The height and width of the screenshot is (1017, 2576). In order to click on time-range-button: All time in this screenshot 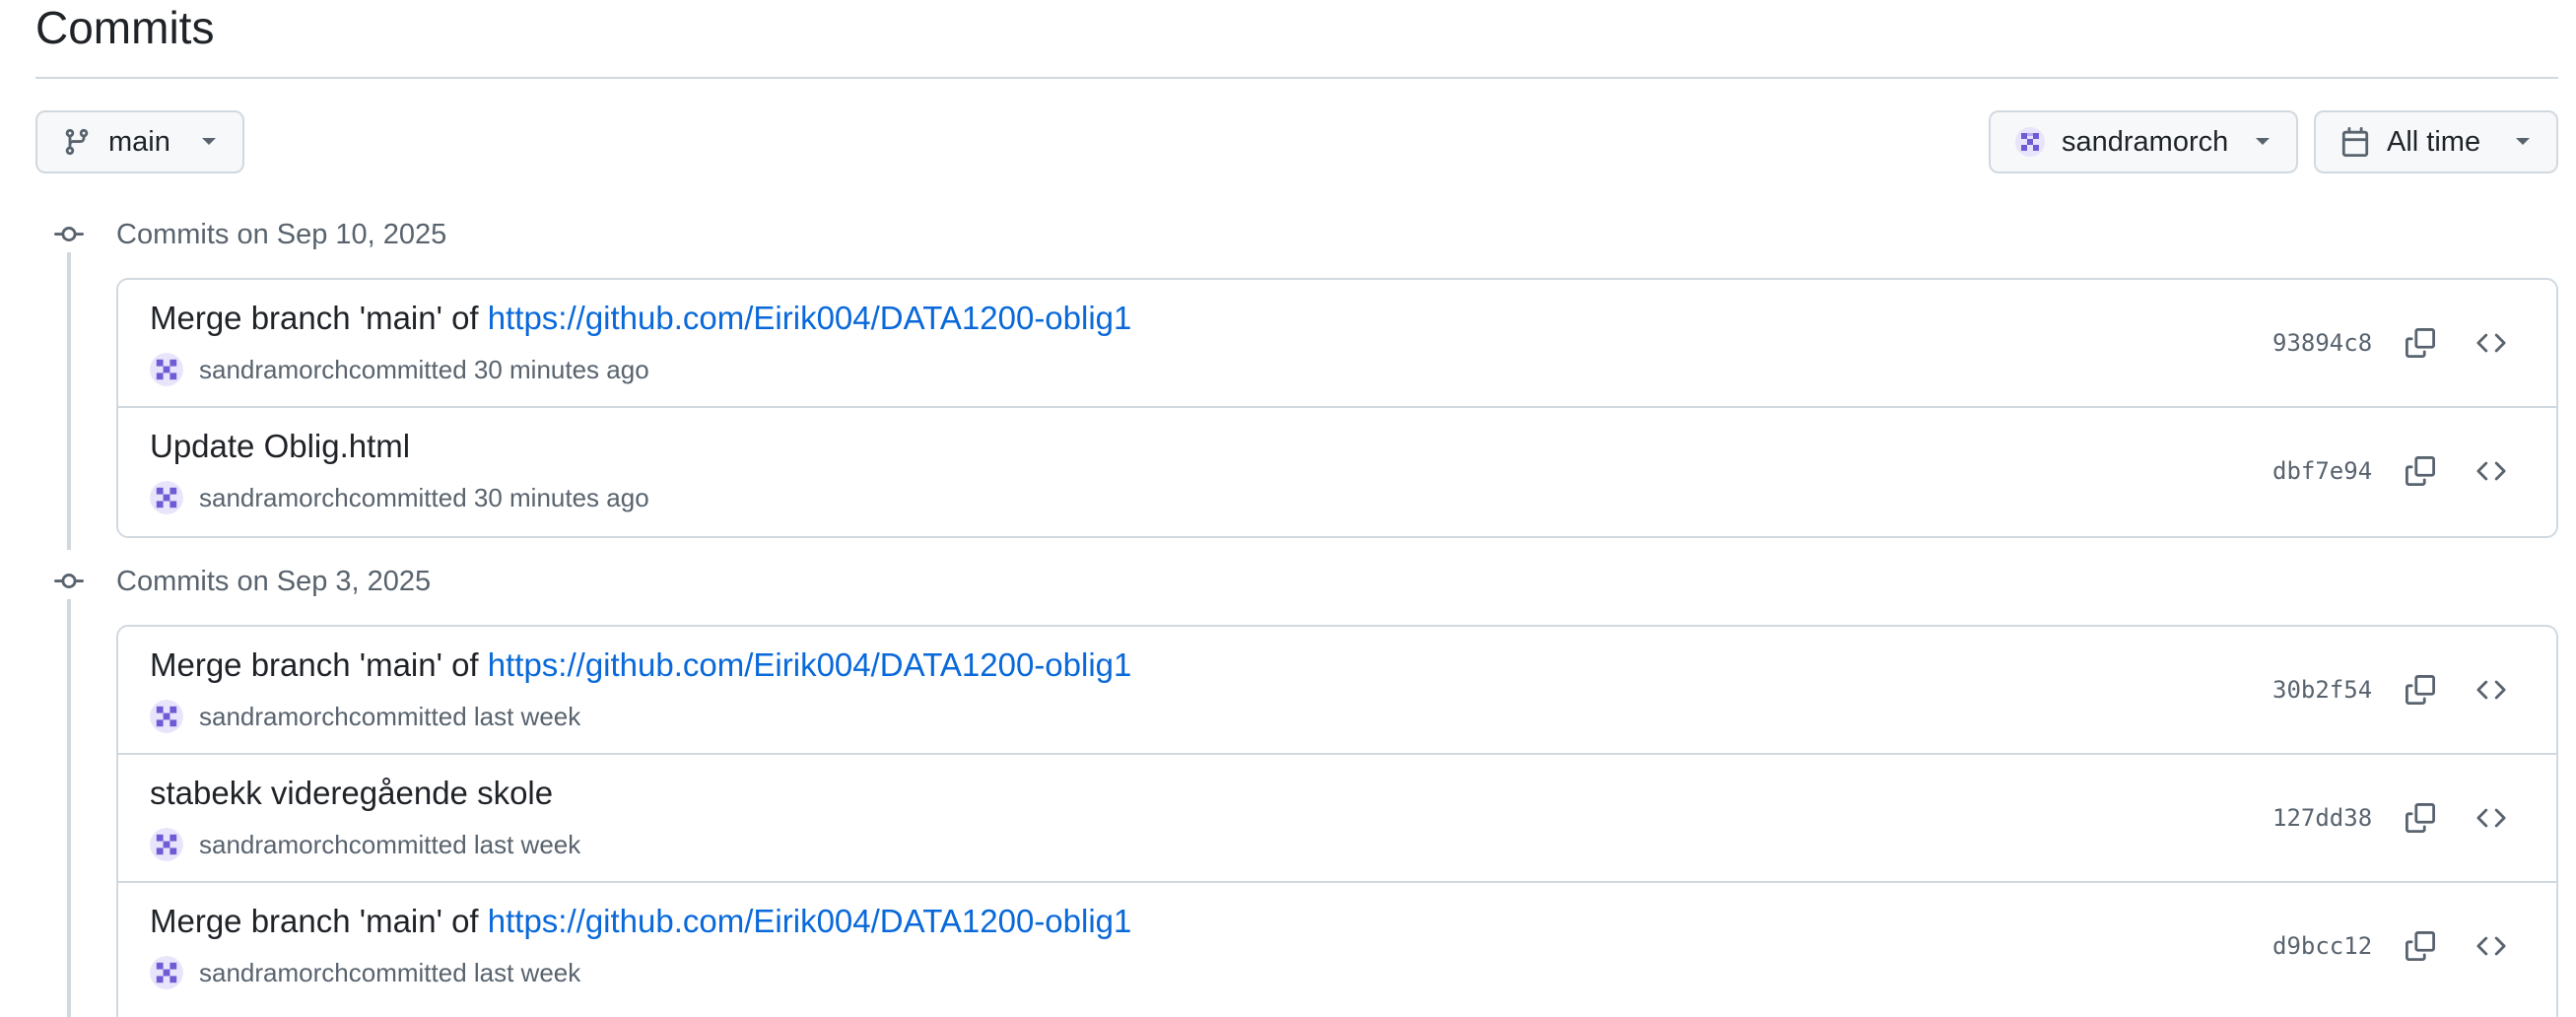, I will do `click(2436, 141)`.